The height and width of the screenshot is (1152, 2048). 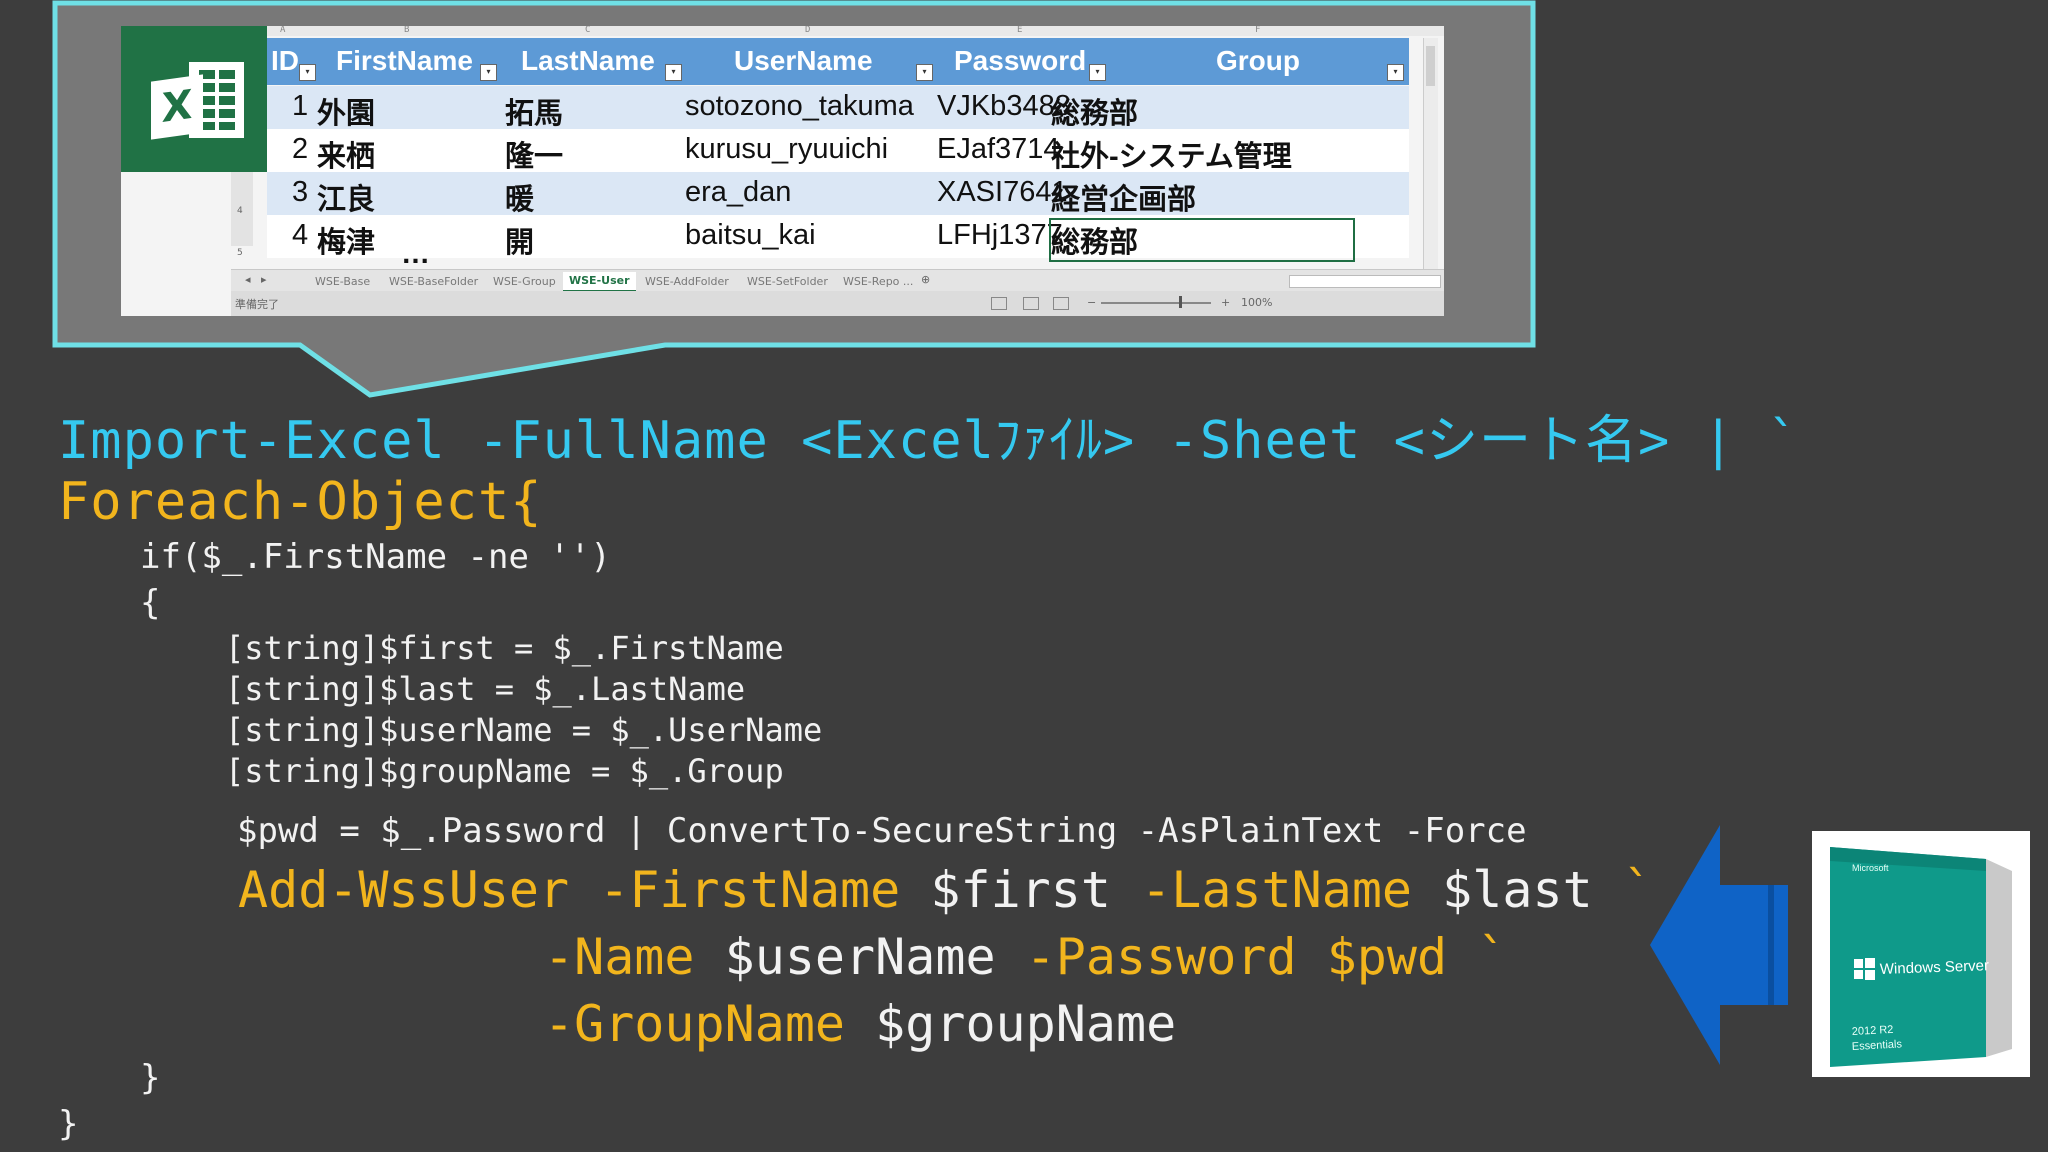 What do you see at coordinates (588, 30) in the screenshot?
I see `col-letter: C` at bounding box center [588, 30].